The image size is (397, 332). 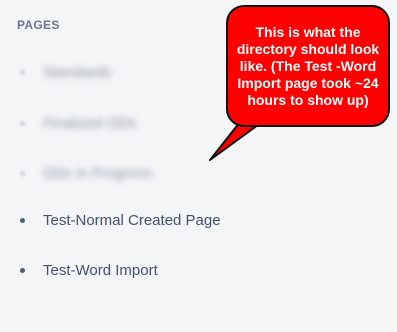 I want to click on sidebar-item-test-word-import: Test-Word Import, so click(x=89, y=270).